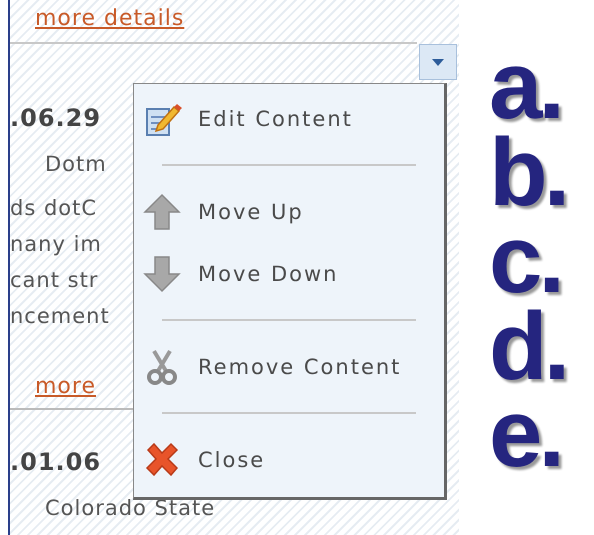  Describe the element at coordinates (162, 212) in the screenshot. I see `arrow-up-icon` at that location.